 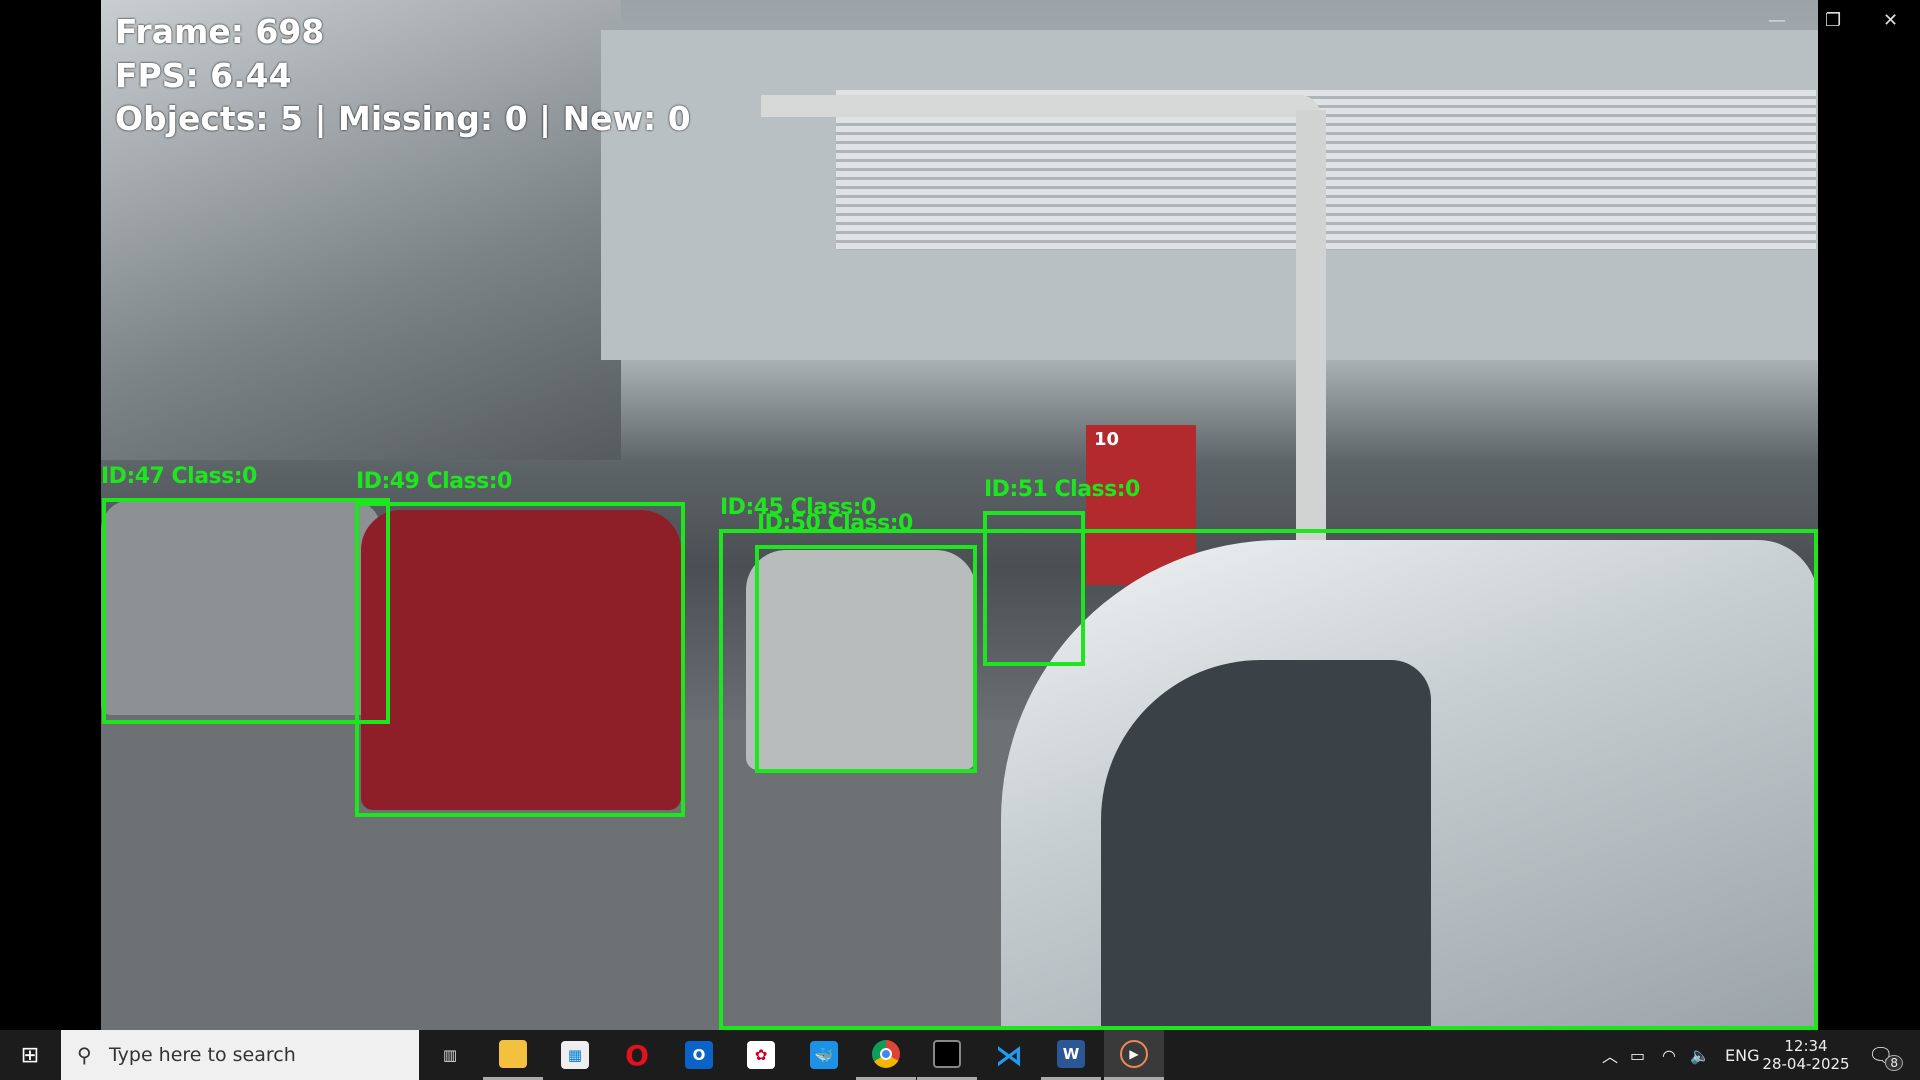 I want to click on start-button: ⊞, so click(x=30, y=1055).